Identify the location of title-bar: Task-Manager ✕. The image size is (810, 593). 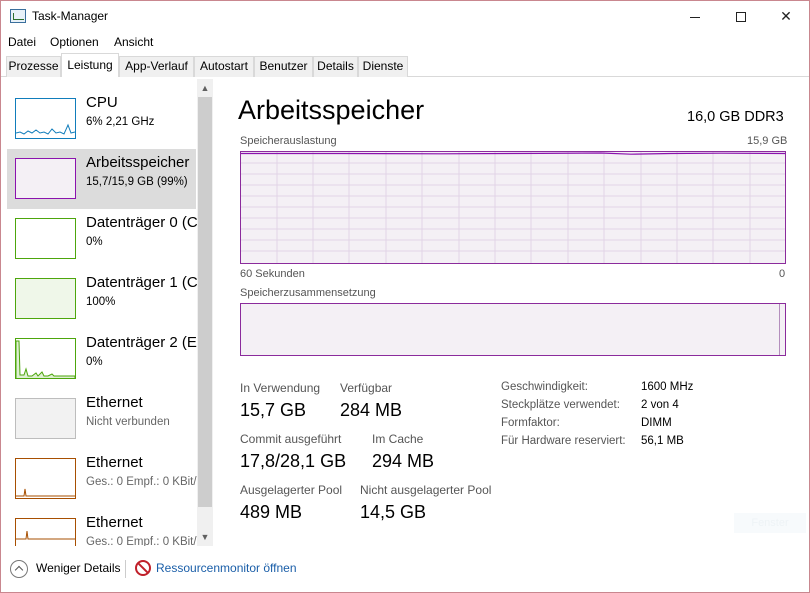
(405, 16).